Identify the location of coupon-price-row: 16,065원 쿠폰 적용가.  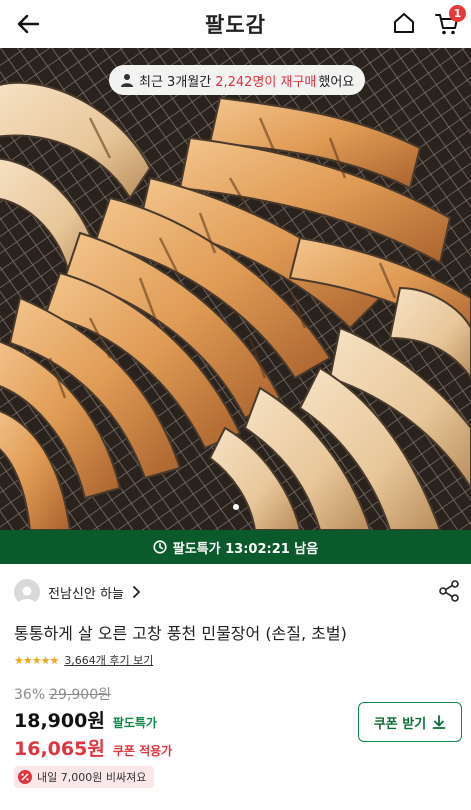
(93, 747).